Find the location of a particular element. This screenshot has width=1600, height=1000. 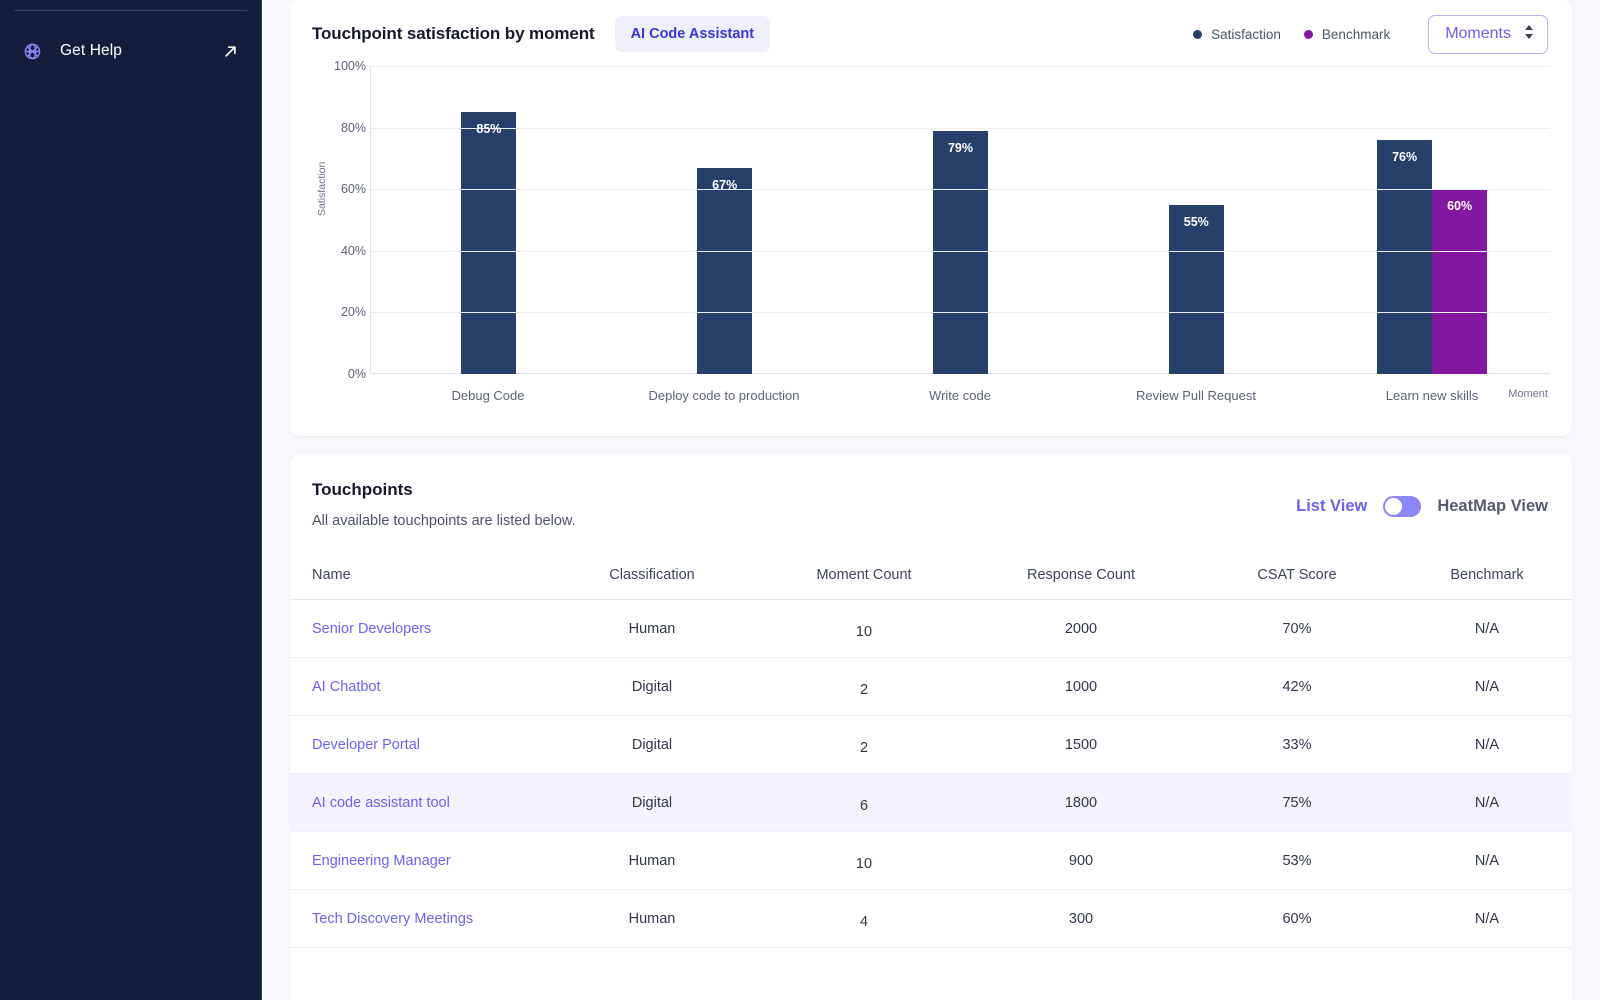

cell-response-count: 1500 is located at coordinates (1081, 744).